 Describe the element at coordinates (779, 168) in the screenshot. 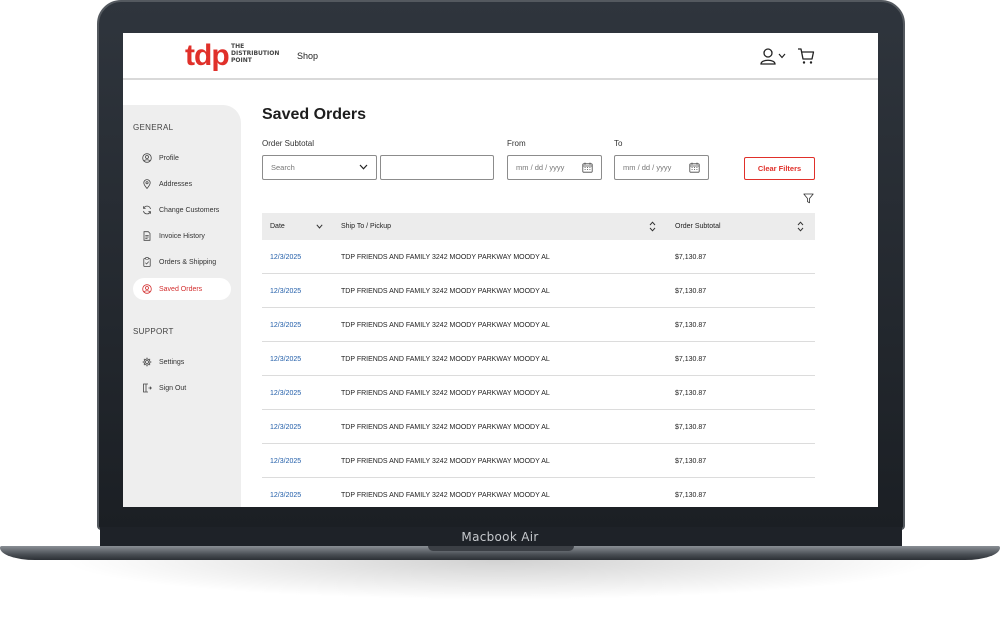

I see `clear-filters-button: Clear Filters` at that location.